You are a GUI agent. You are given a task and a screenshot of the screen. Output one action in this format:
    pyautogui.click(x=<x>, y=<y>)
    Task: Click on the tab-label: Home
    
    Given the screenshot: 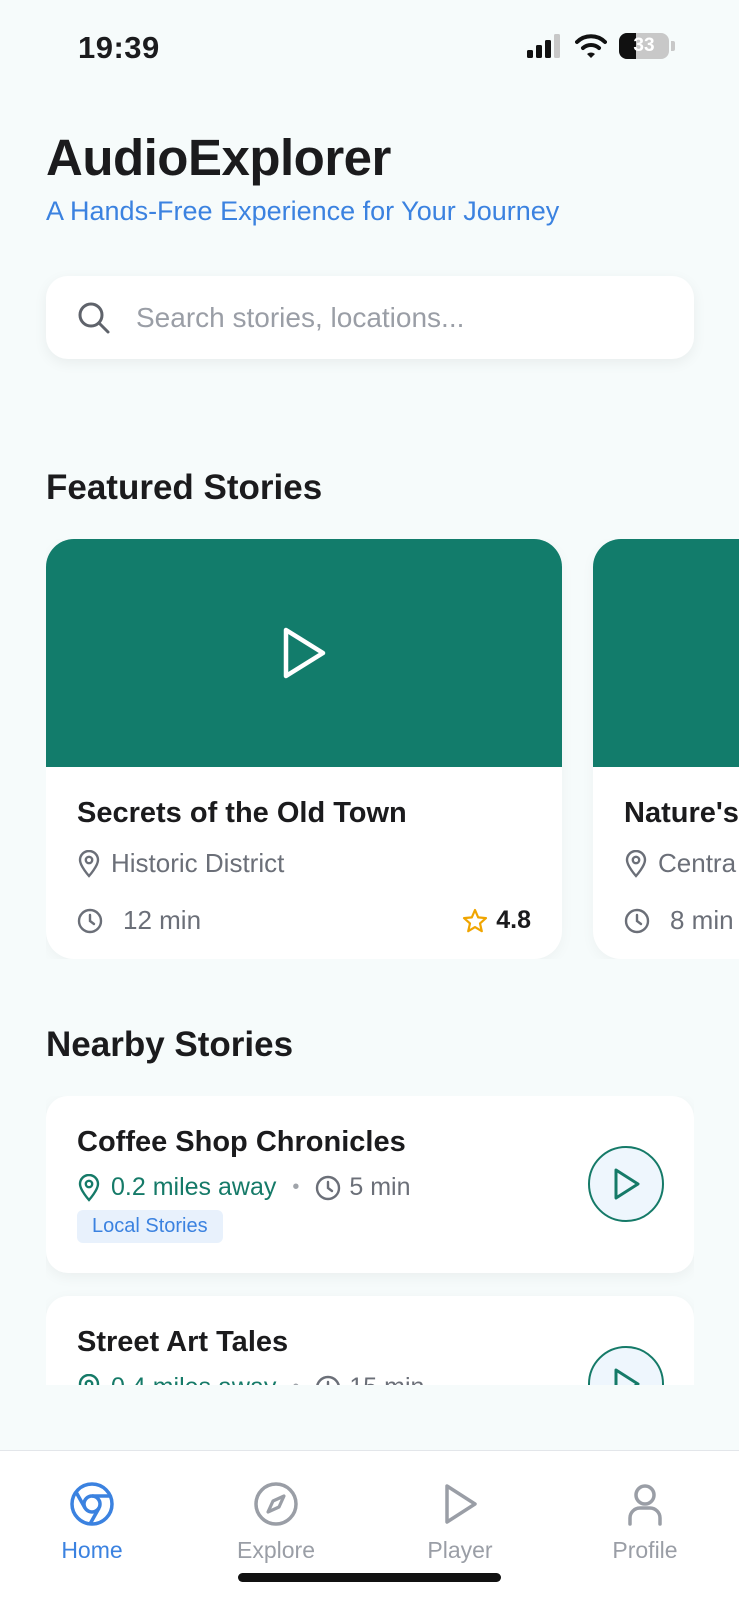 What is the action you would take?
    pyautogui.click(x=92, y=1550)
    